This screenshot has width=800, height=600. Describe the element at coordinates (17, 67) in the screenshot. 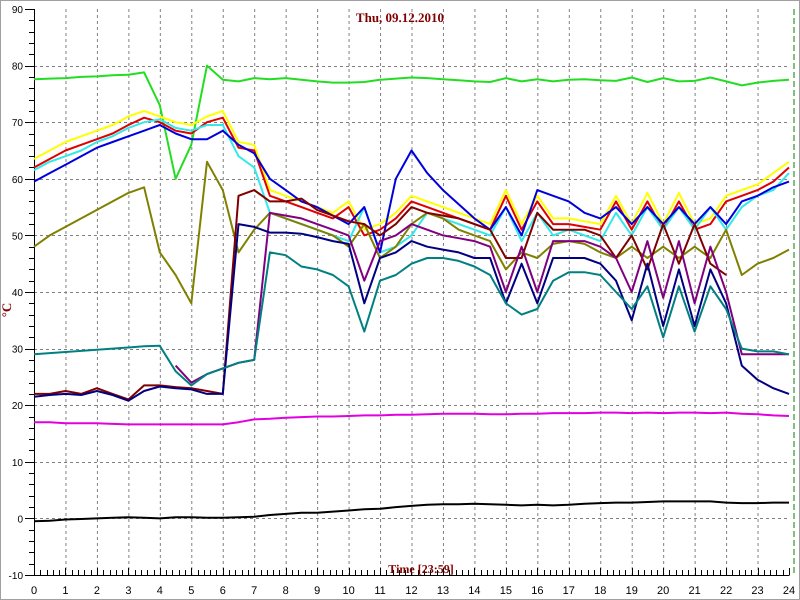

I see `tick-label: 80` at that location.